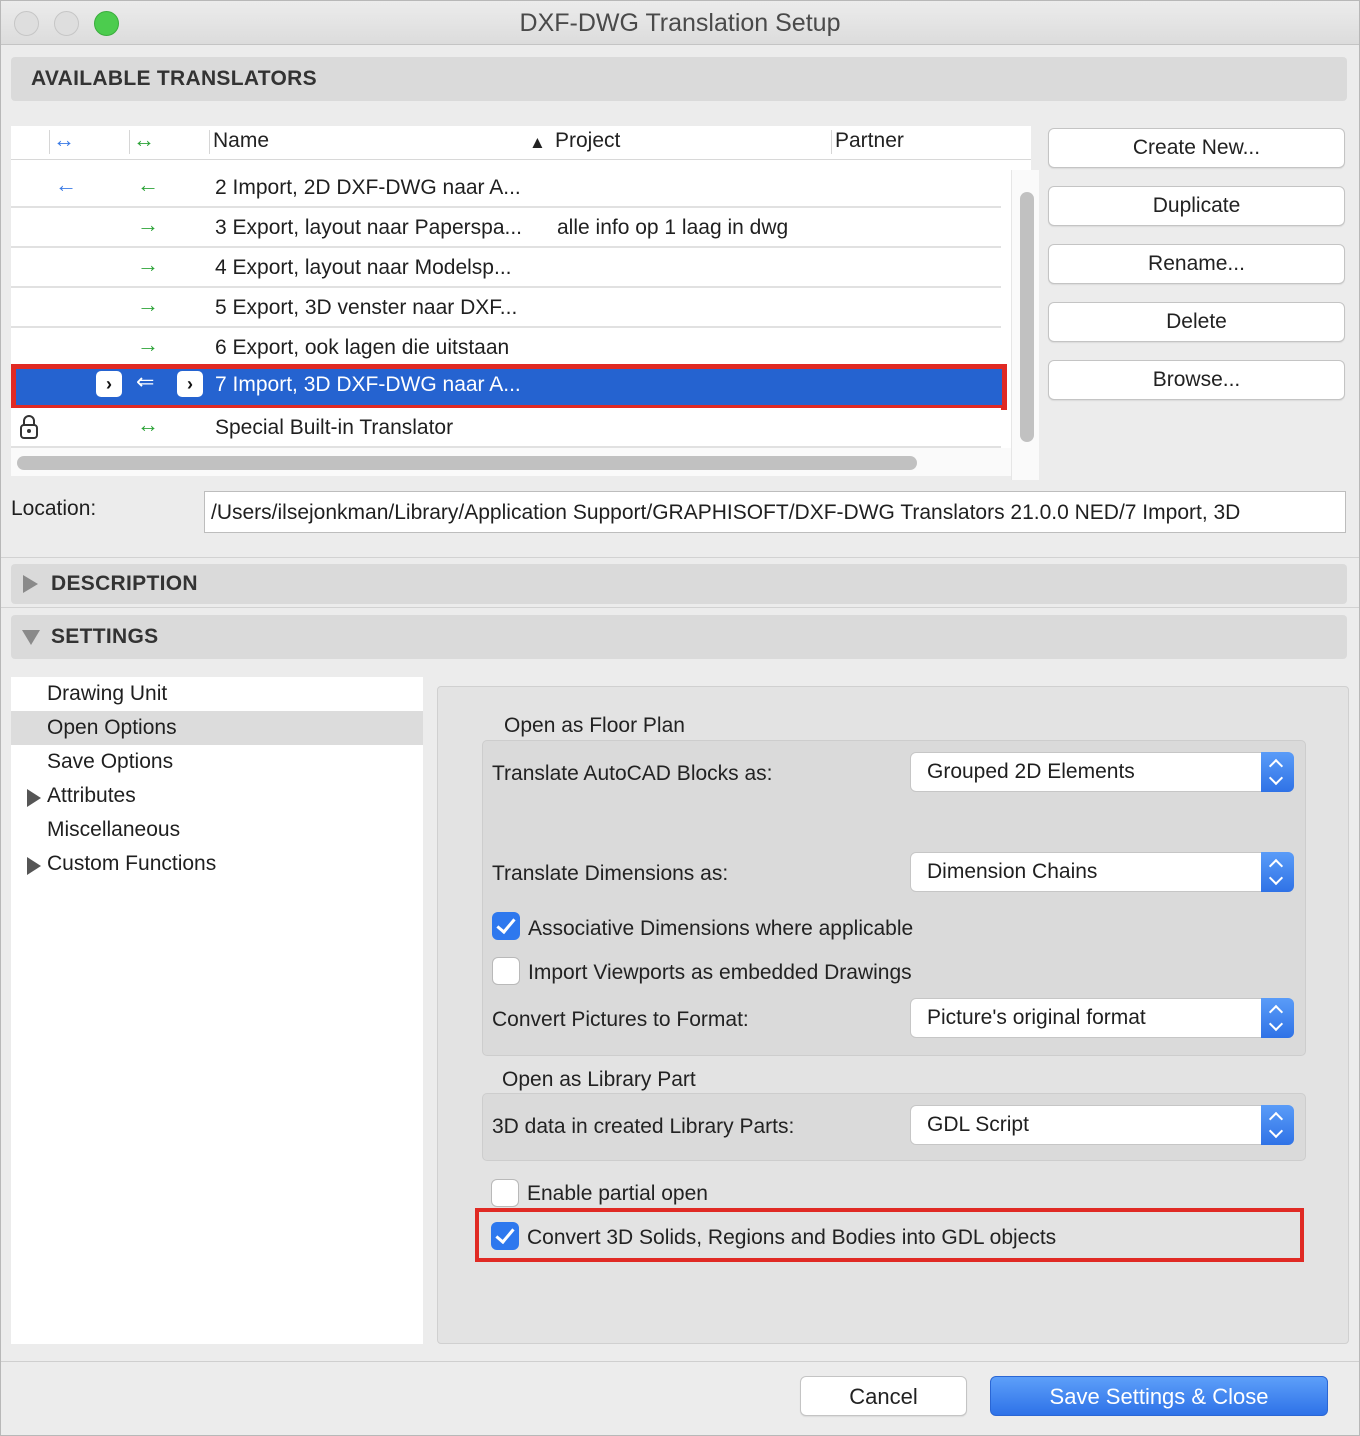 The image size is (1360, 1436). I want to click on lock-icon, so click(29, 430).